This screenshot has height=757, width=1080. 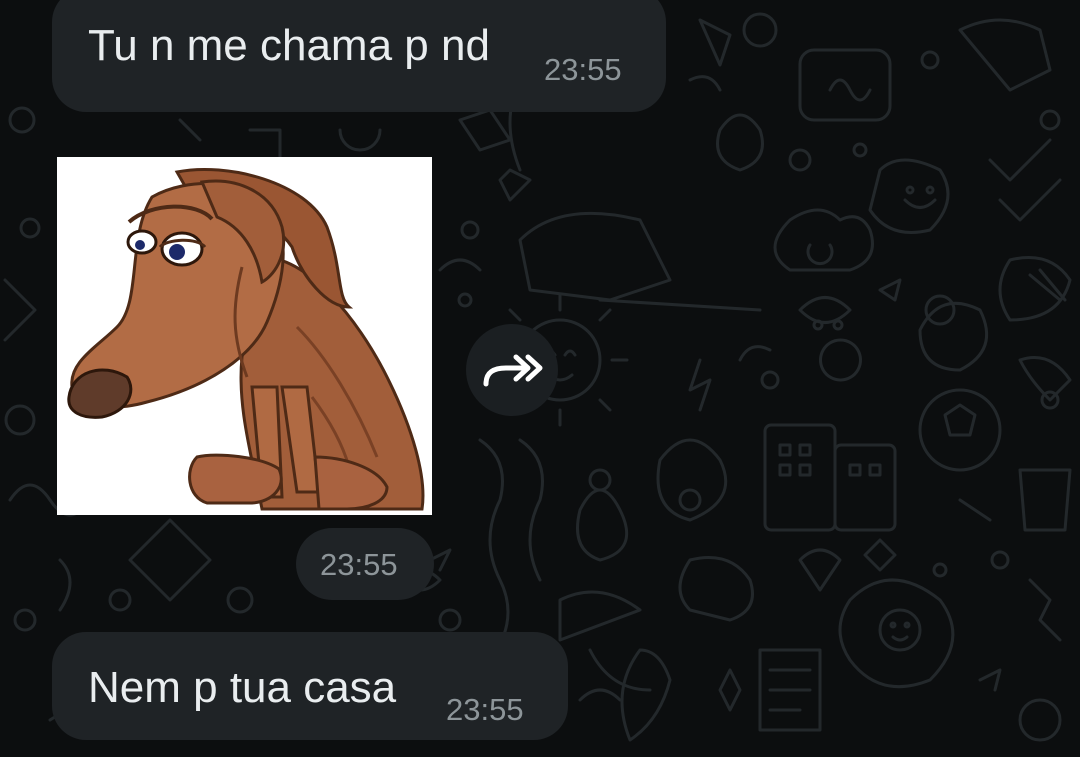 What do you see at coordinates (242, 687) in the screenshot?
I see `message-text: Nem p tua casa` at bounding box center [242, 687].